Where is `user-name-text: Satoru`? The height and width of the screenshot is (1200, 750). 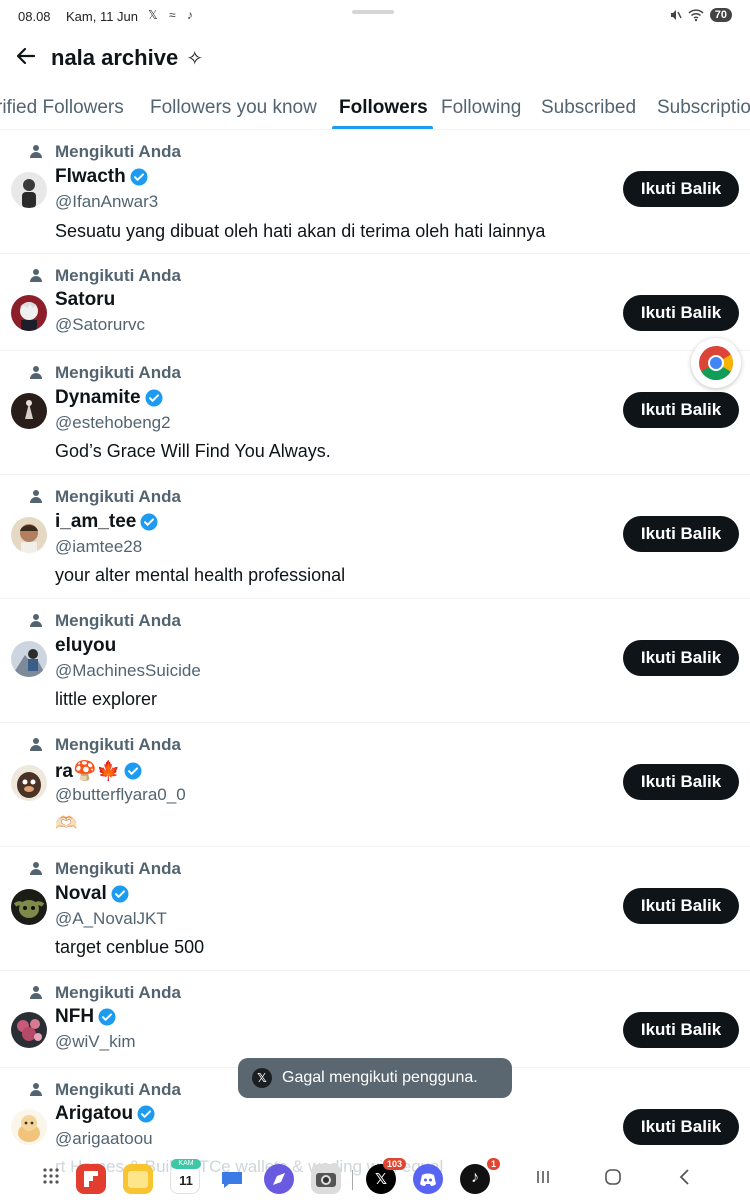
user-name-text: Satoru is located at coordinates (85, 299).